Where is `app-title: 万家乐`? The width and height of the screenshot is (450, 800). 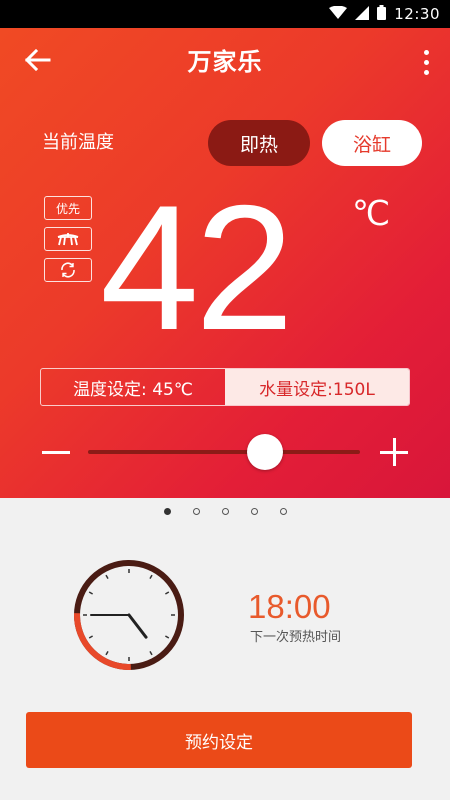
app-title: 万家乐 is located at coordinates (225, 62).